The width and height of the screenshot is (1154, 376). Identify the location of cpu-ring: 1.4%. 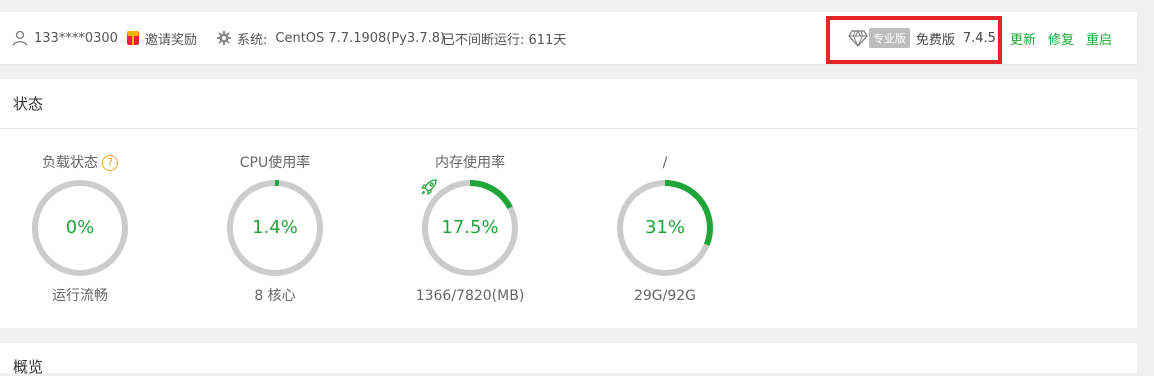
(275, 228).